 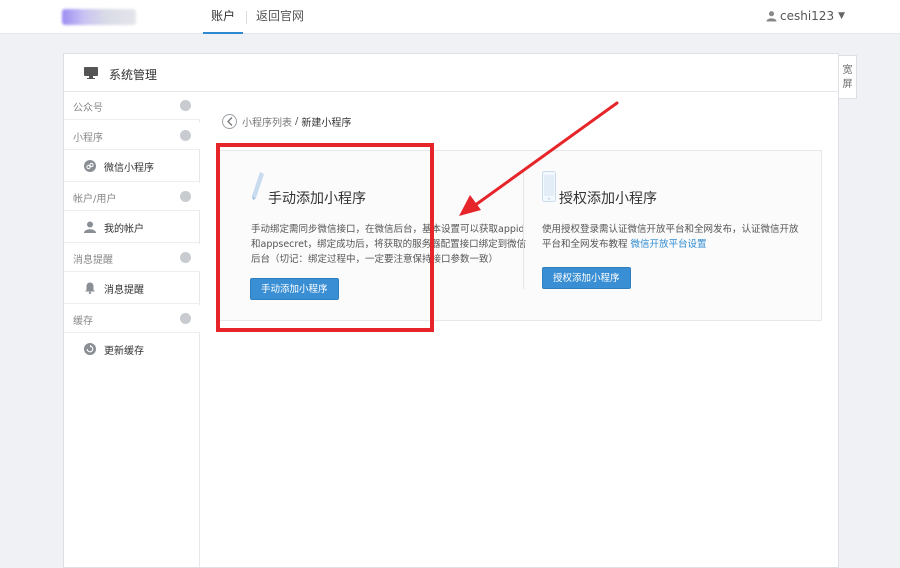 What do you see at coordinates (132, 258) in the screenshot?
I see `sidebar-group-notifications: 消息提醒` at bounding box center [132, 258].